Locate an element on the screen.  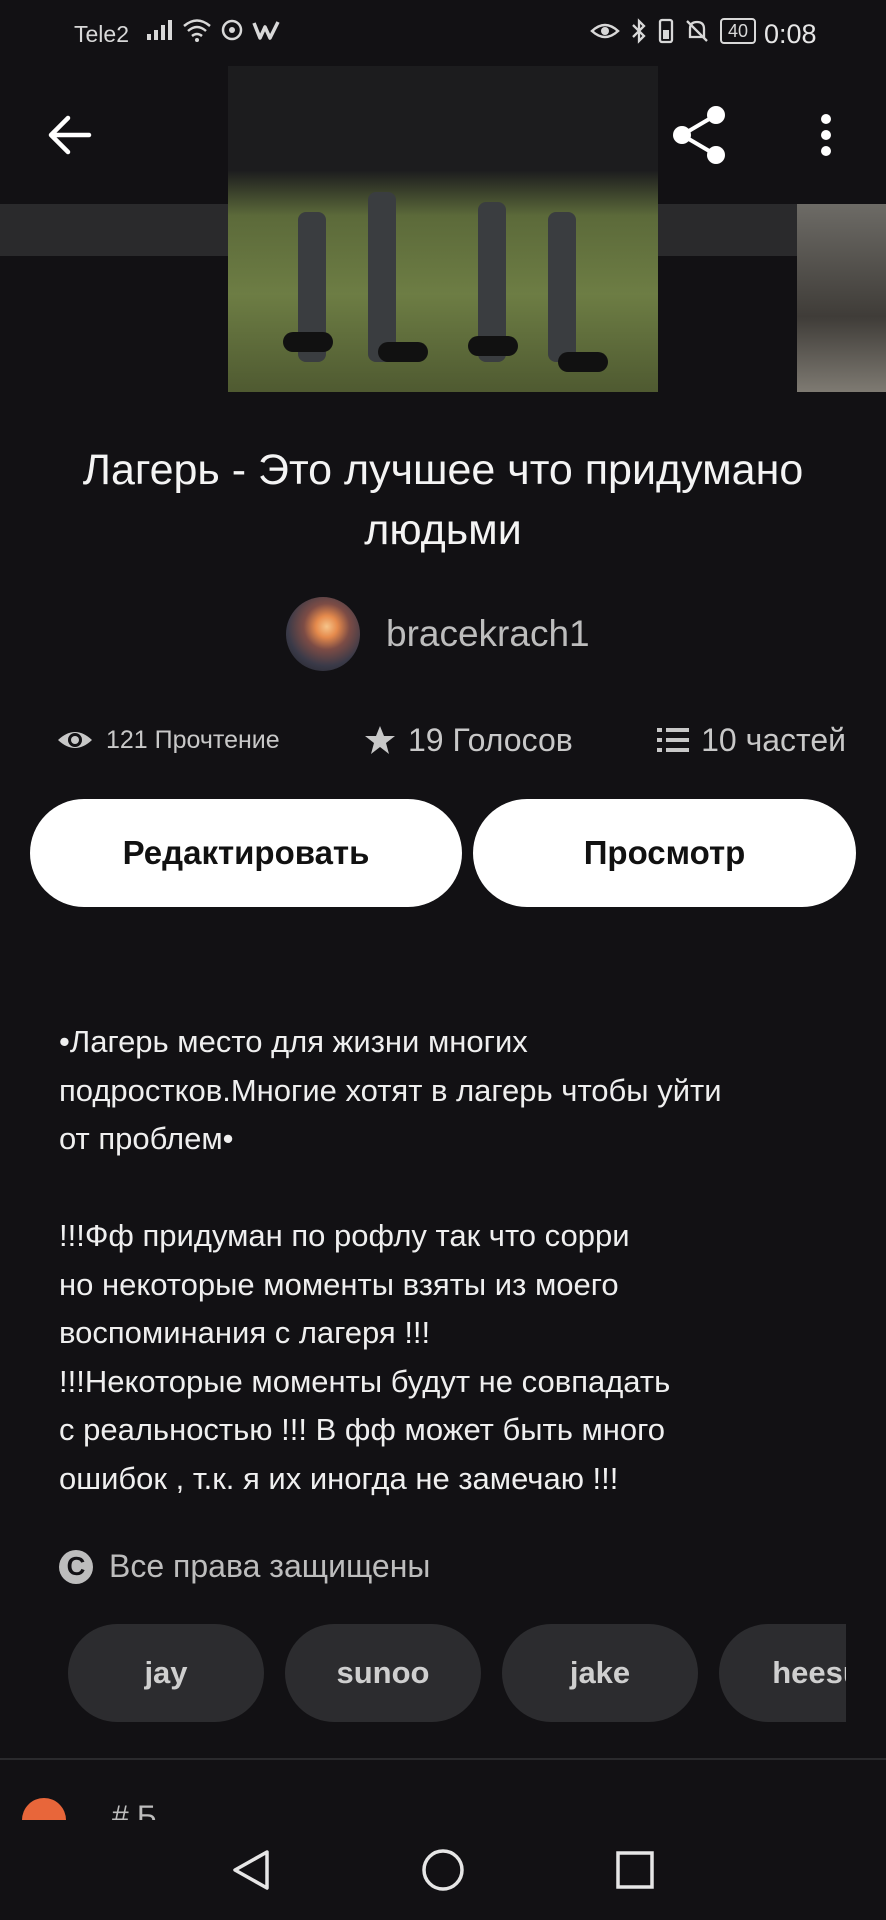
status-right-icons: 40 is located at coordinates (673, 31).